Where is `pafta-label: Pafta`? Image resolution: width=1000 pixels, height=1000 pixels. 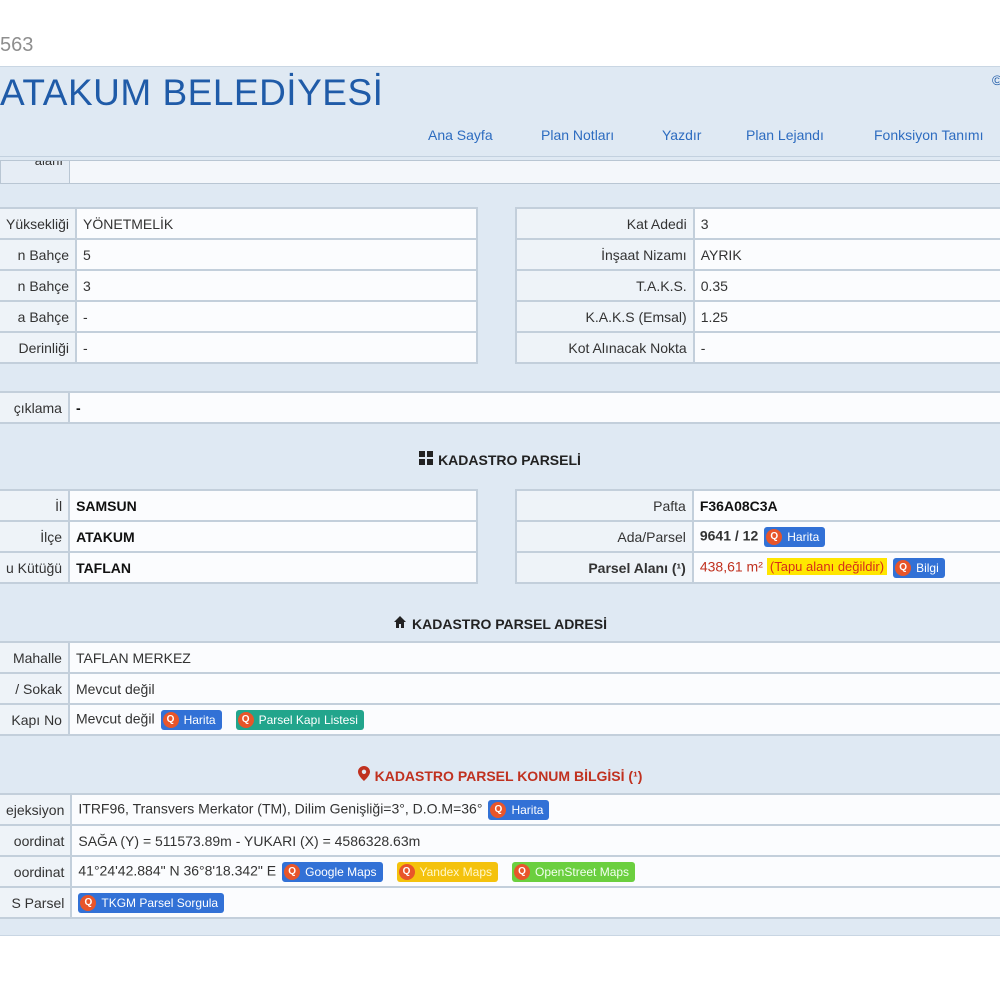 pafta-label: Pafta is located at coordinates (604, 505).